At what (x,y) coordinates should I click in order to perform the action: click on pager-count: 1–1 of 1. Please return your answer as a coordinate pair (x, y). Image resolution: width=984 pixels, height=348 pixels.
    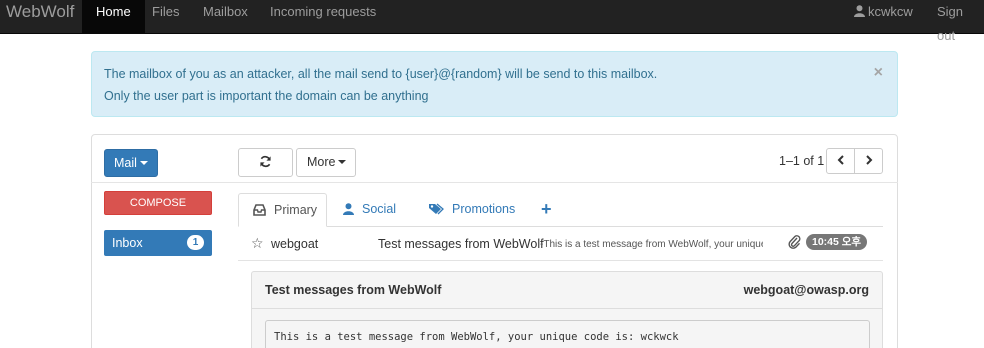
    Looking at the image, I should click on (802, 161).